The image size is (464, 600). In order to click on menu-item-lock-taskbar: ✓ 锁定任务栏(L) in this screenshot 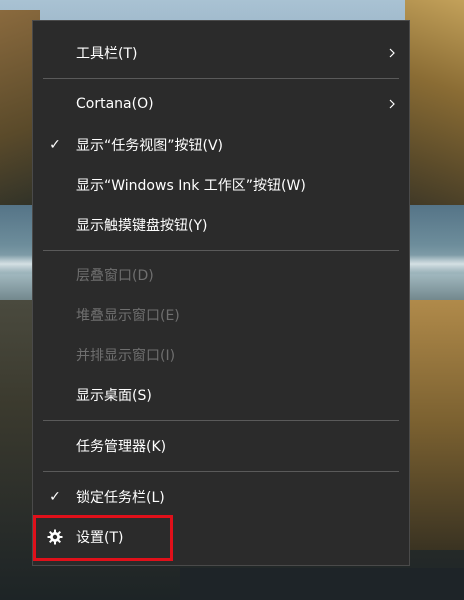, I will do `click(221, 497)`.